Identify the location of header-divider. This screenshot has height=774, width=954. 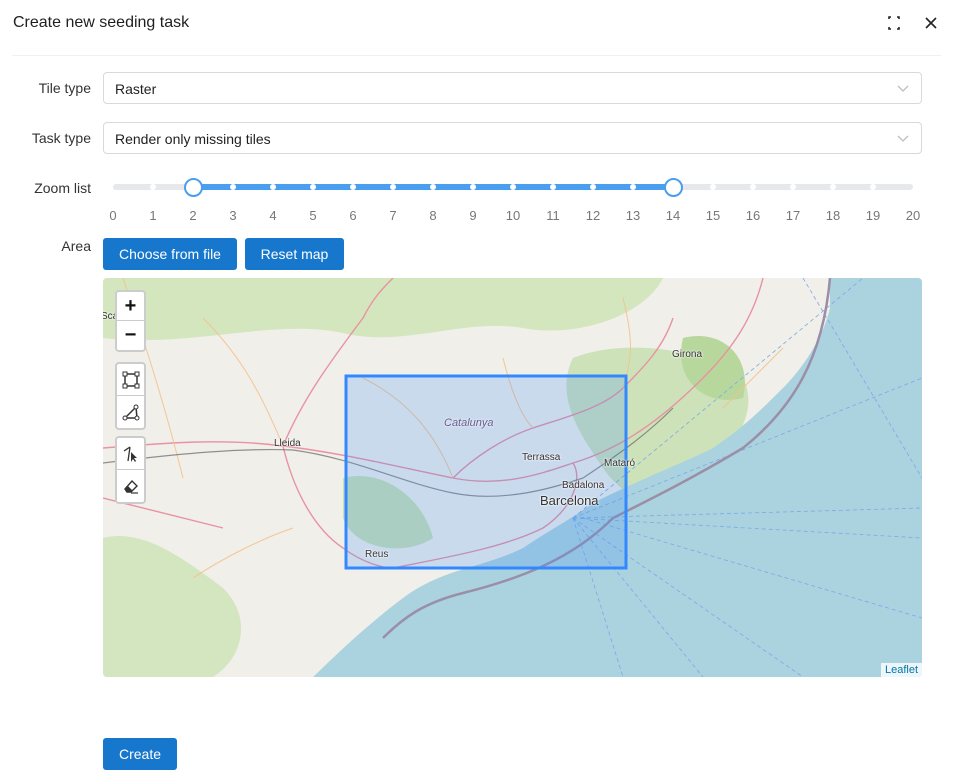
(476, 55).